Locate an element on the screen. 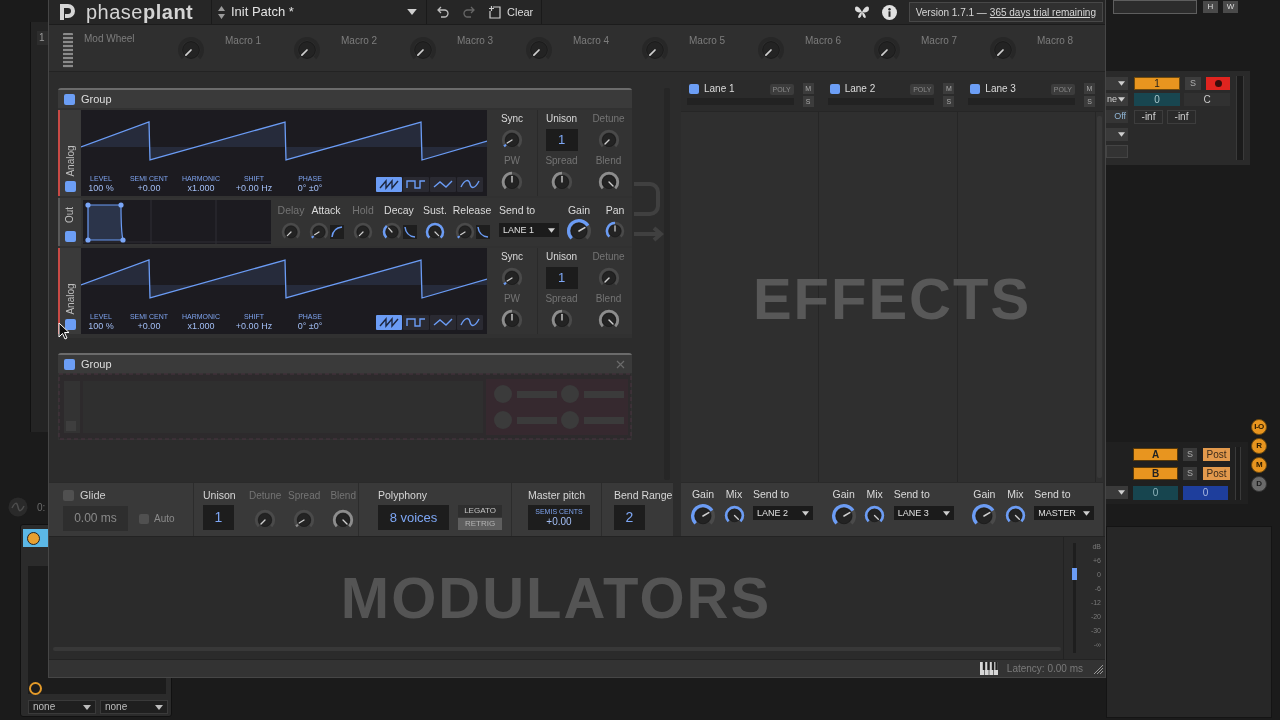  mode-toggle-button: R is located at coordinates (1259, 446).